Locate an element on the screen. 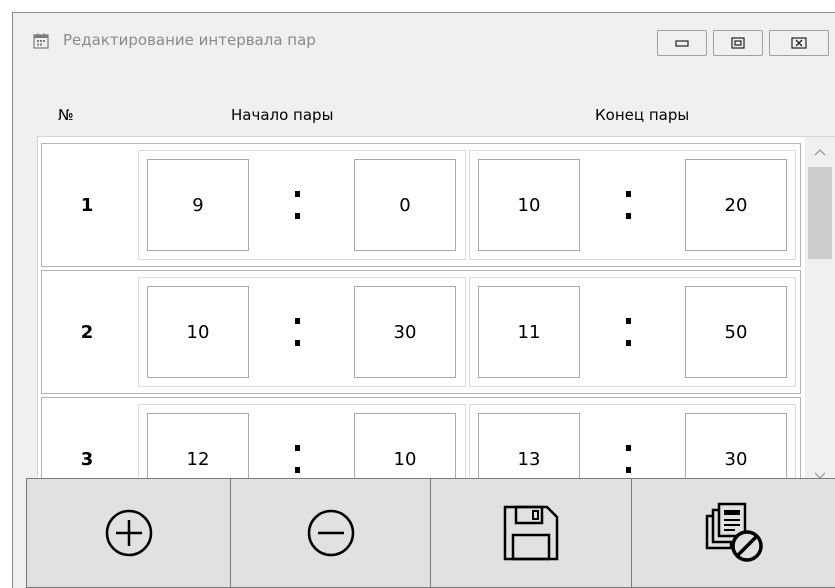 This screenshot has width=835, height=588. remove-interval-button is located at coordinates (331, 533).